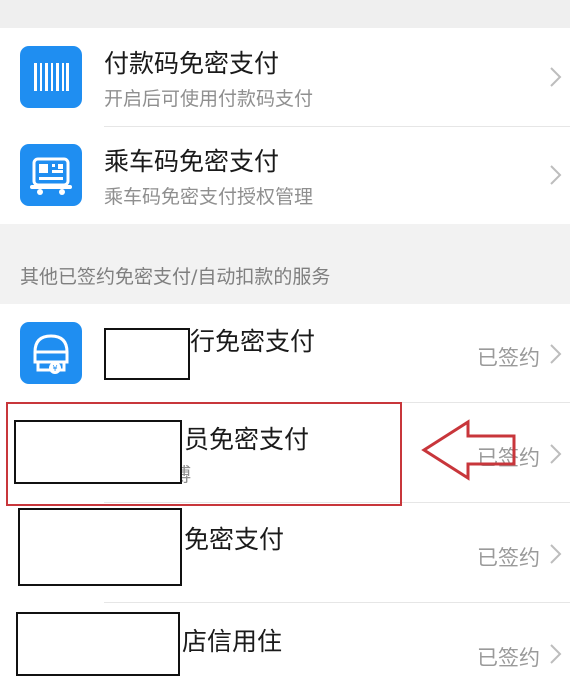 The image size is (570, 676). What do you see at coordinates (51, 175) in the screenshot?
I see `bus-code-icon` at bounding box center [51, 175].